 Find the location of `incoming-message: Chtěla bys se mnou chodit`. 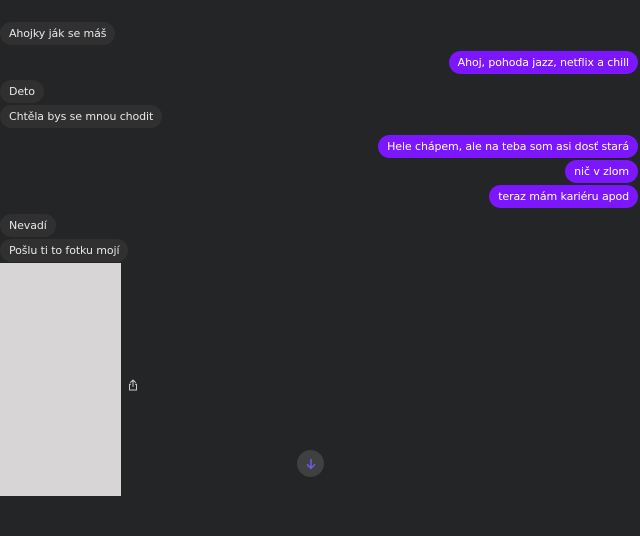

incoming-message: Chtěla bys se mnou chodit is located at coordinates (81, 116).